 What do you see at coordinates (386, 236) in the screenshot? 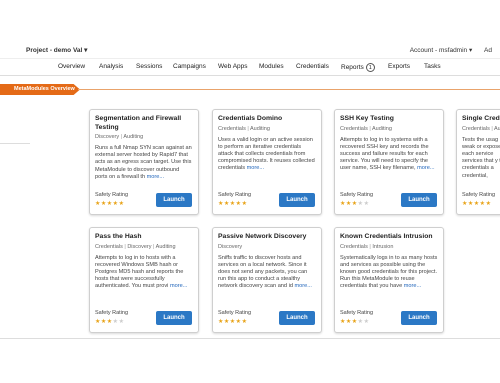
I see `card-title: Known Credentials Intrusion` at bounding box center [386, 236].